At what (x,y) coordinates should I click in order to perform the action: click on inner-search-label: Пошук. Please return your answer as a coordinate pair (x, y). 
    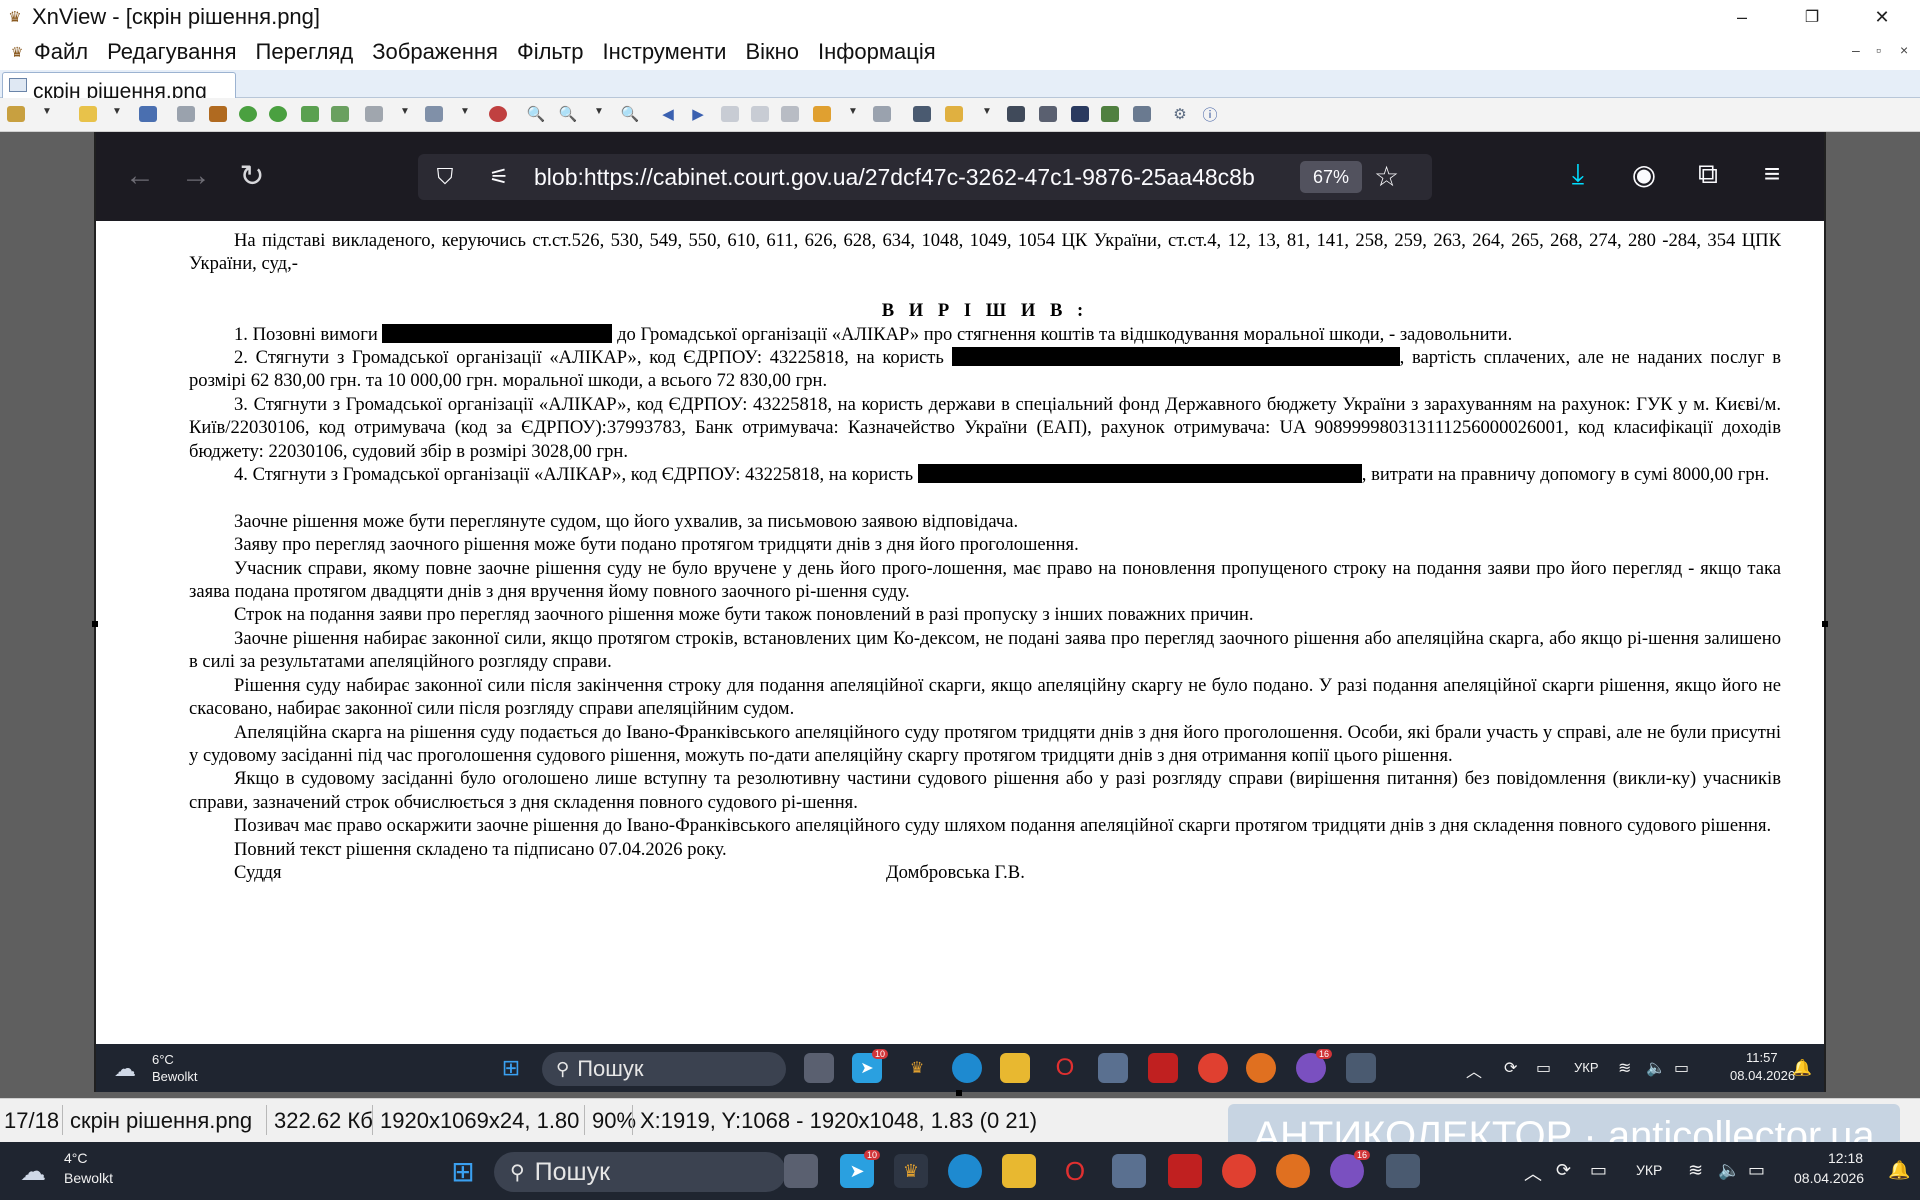
    Looking at the image, I should click on (610, 1068).